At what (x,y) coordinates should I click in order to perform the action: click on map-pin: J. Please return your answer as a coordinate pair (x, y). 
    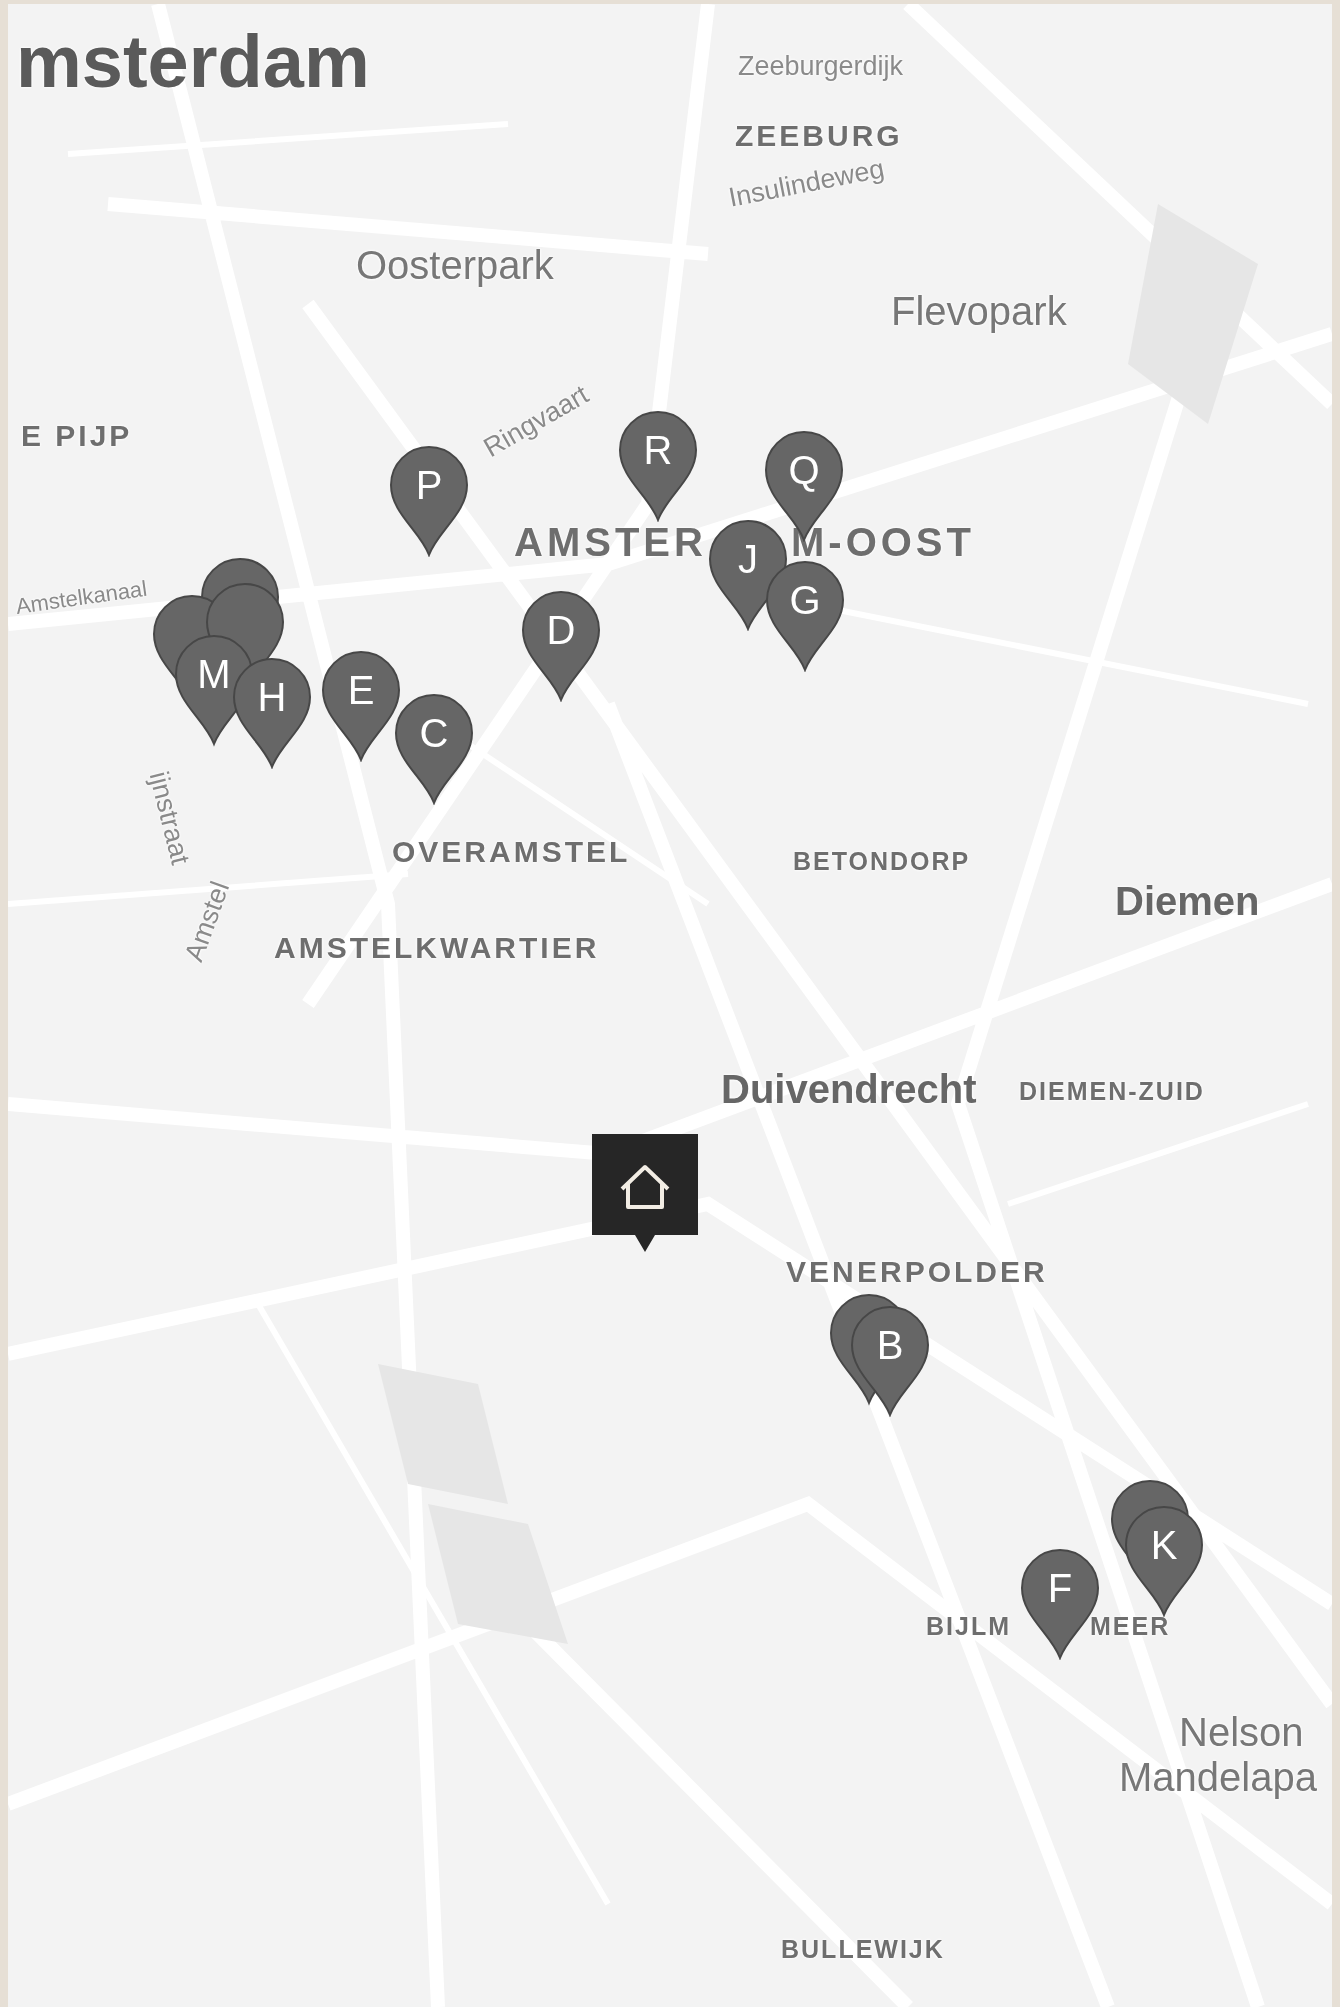
    Looking at the image, I should click on (748, 575).